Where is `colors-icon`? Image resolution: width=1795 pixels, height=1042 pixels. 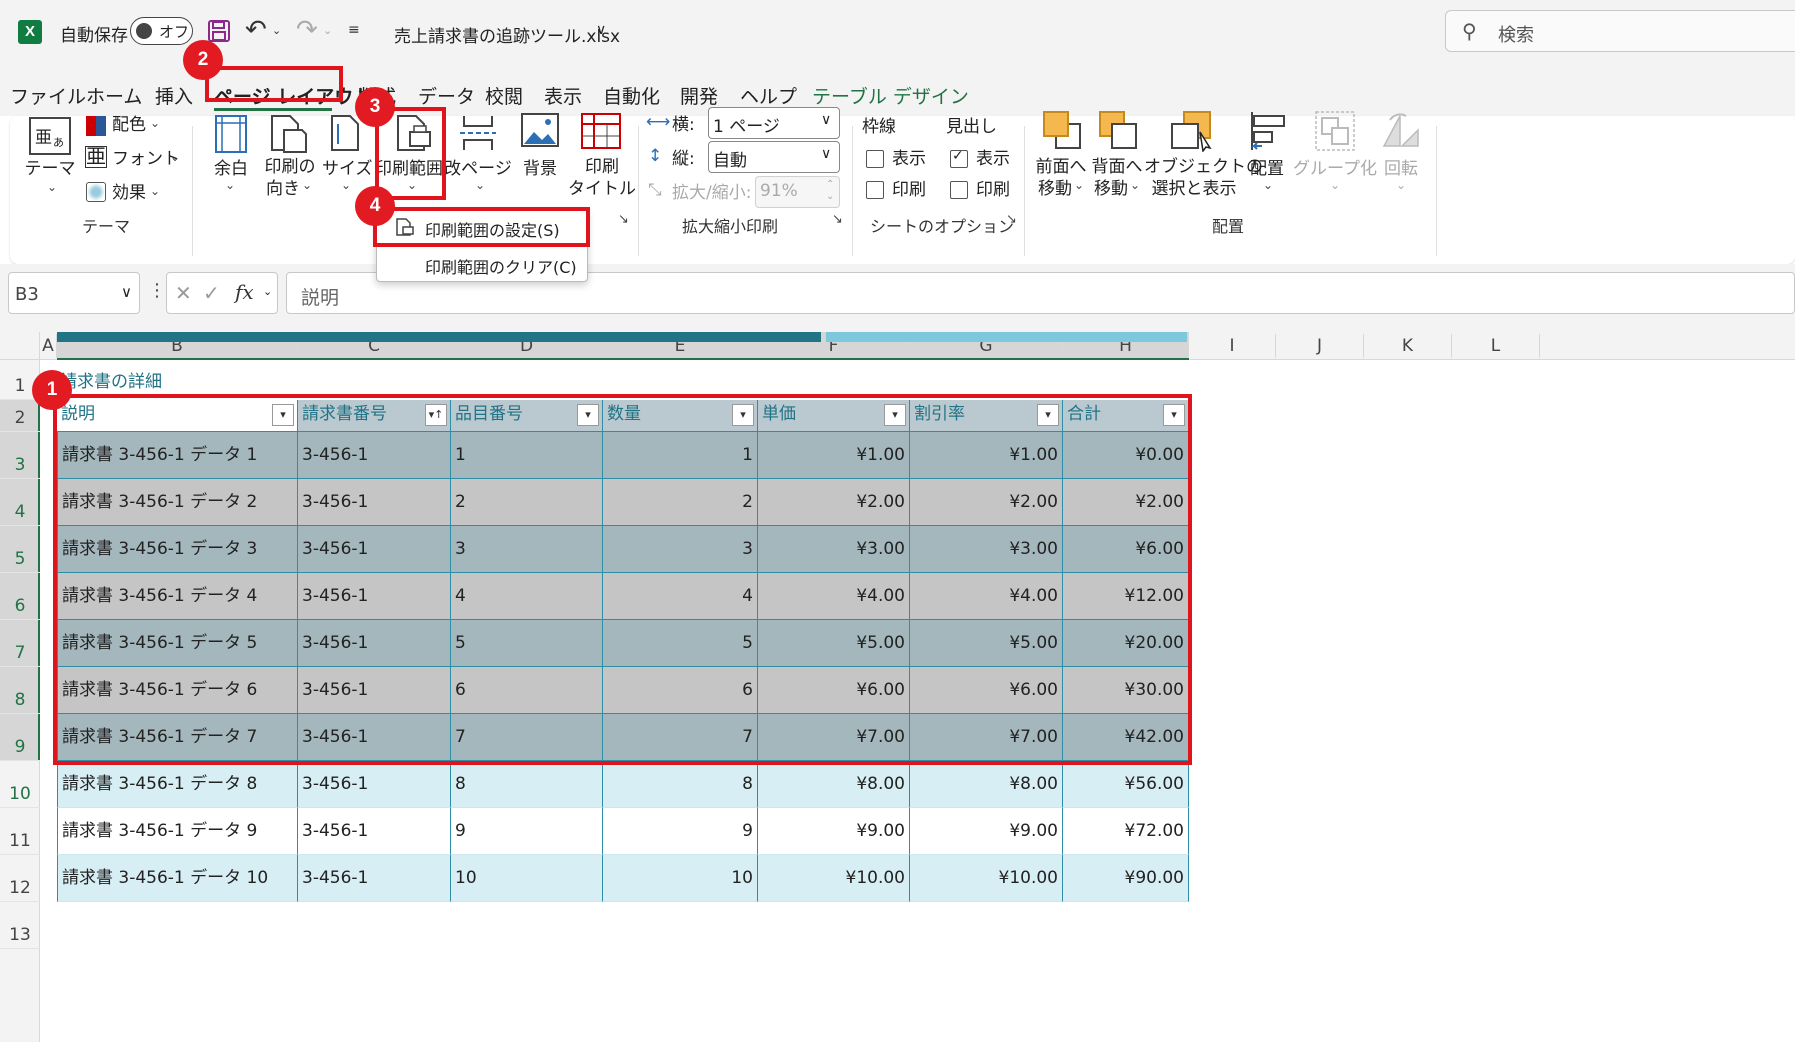
colors-icon is located at coordinates (96, 126).